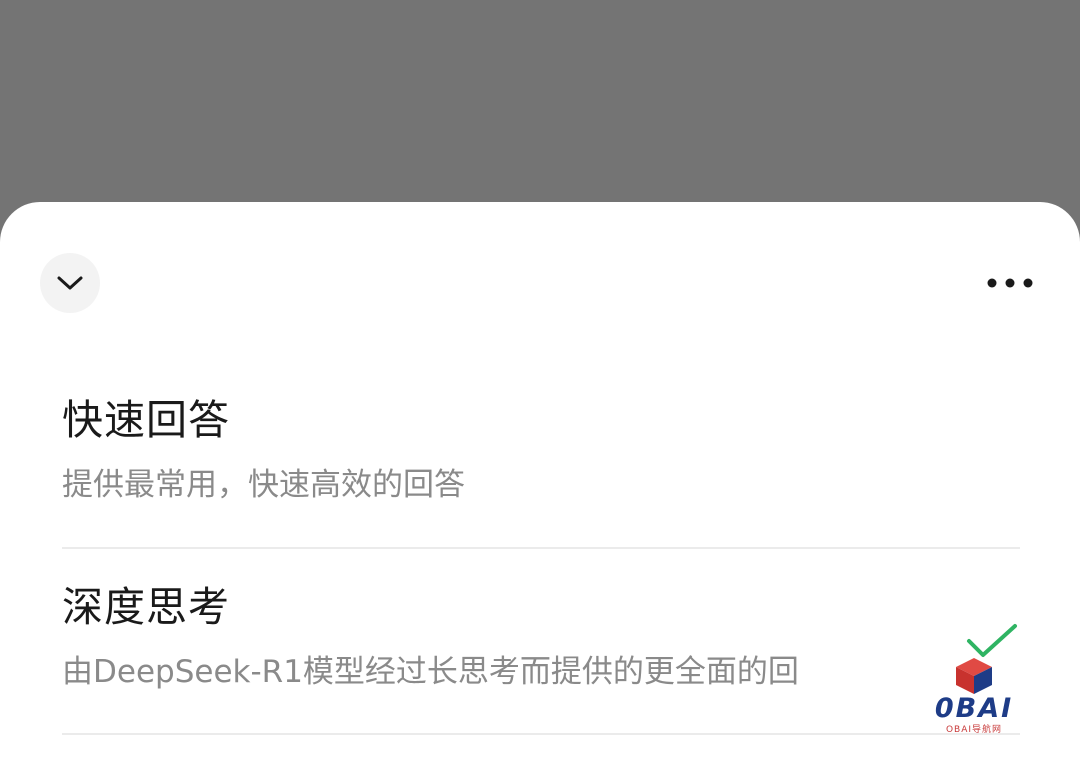 Image resolution: width=1080 pixels, height=762 pixels. I want to click on option-description: 由DeepSeek-R1模型经过长思考而提供的更全面的回, so click(430, 672).